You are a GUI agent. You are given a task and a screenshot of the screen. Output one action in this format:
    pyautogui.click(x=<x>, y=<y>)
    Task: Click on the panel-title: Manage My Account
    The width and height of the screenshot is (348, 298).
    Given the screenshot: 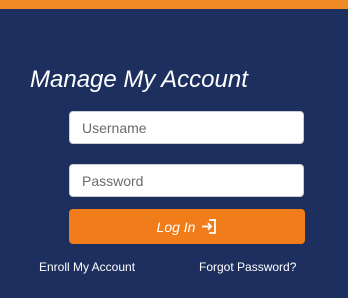 What is the action you would take?
    pyautogui.click(x=139, y=79)
    